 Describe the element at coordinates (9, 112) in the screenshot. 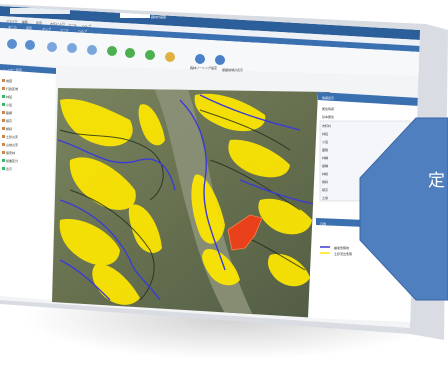

I see `layer-item: 路網` at that location.